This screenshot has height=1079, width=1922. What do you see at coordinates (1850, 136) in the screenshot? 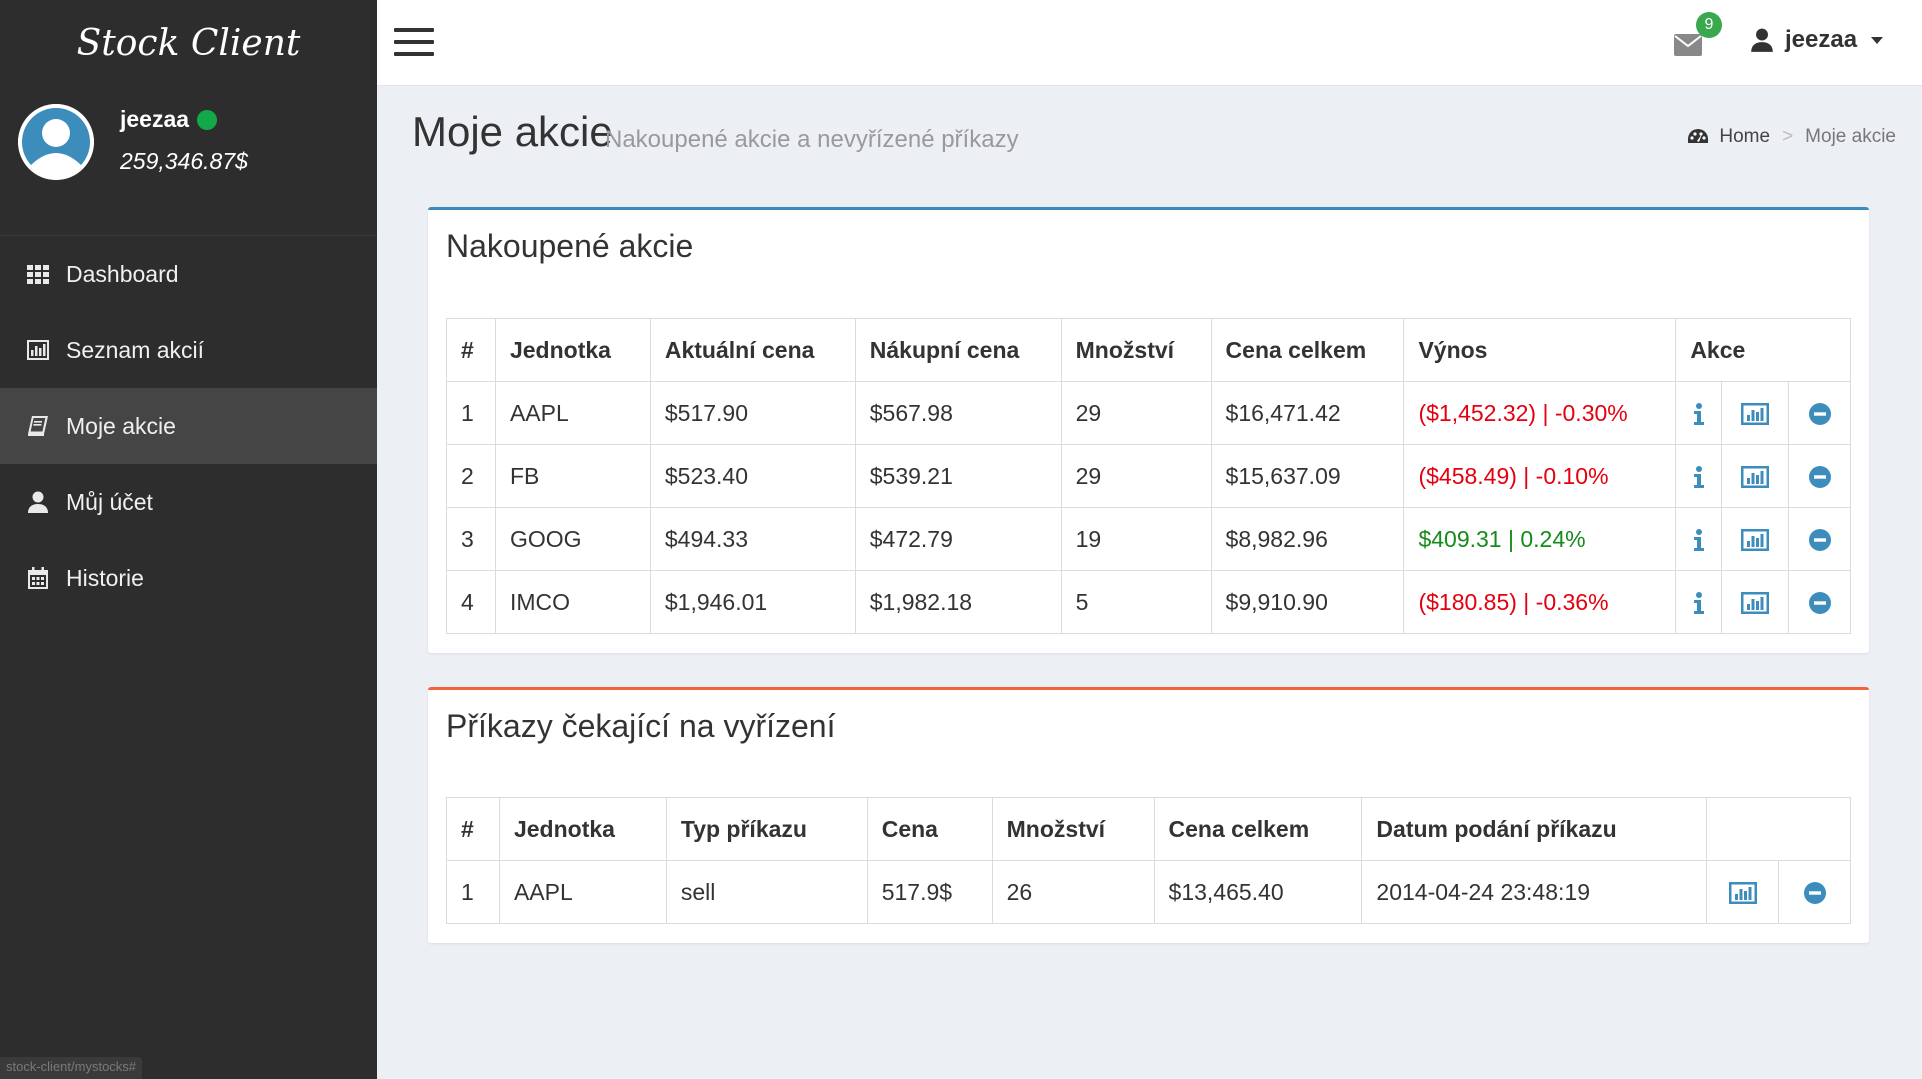
I see `breadcrumb-current: Moje akcie` at bounding box center [1850, 136].